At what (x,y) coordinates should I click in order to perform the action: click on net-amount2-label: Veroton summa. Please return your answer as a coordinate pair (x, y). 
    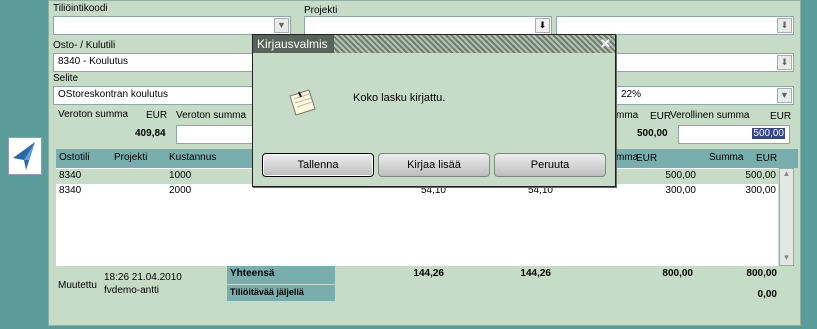
    Looking at the image, I should click on (211, 115).